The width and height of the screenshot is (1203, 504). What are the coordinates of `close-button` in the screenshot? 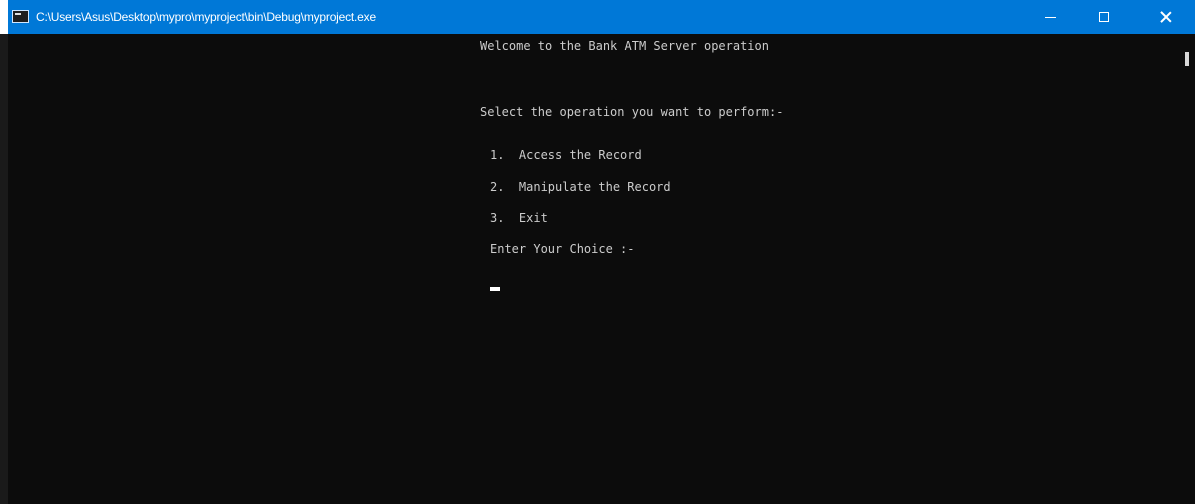 It's located at (1166, 17).